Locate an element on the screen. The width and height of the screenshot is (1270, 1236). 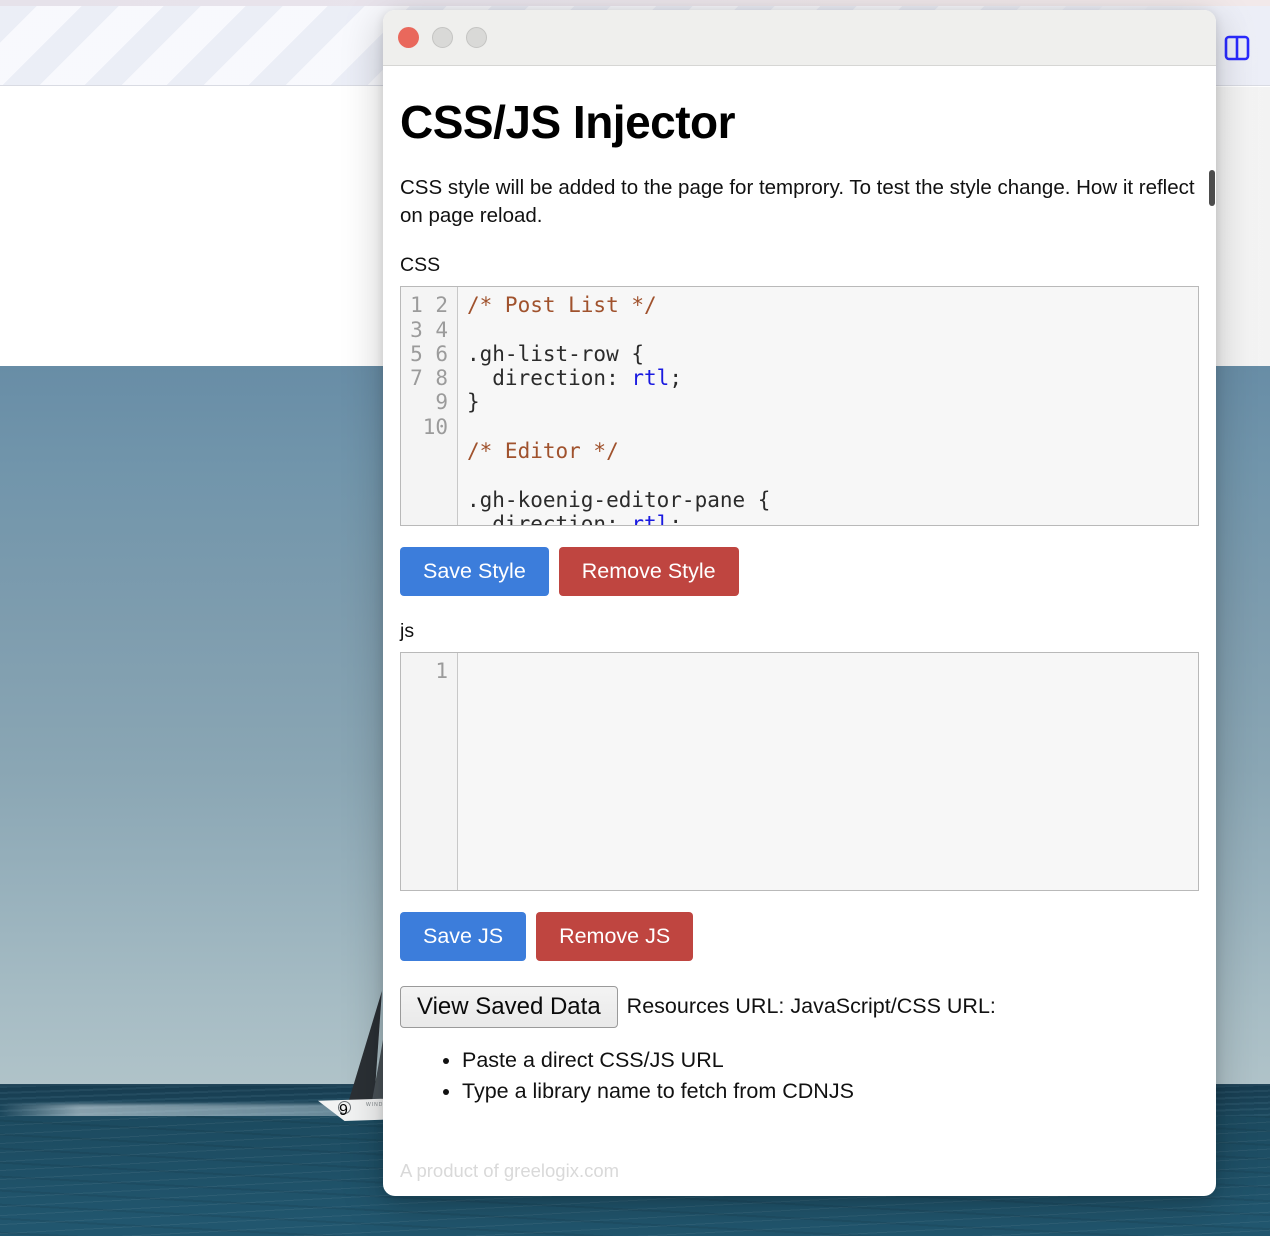
js-field-label: js is located at coordinates (407, 630).